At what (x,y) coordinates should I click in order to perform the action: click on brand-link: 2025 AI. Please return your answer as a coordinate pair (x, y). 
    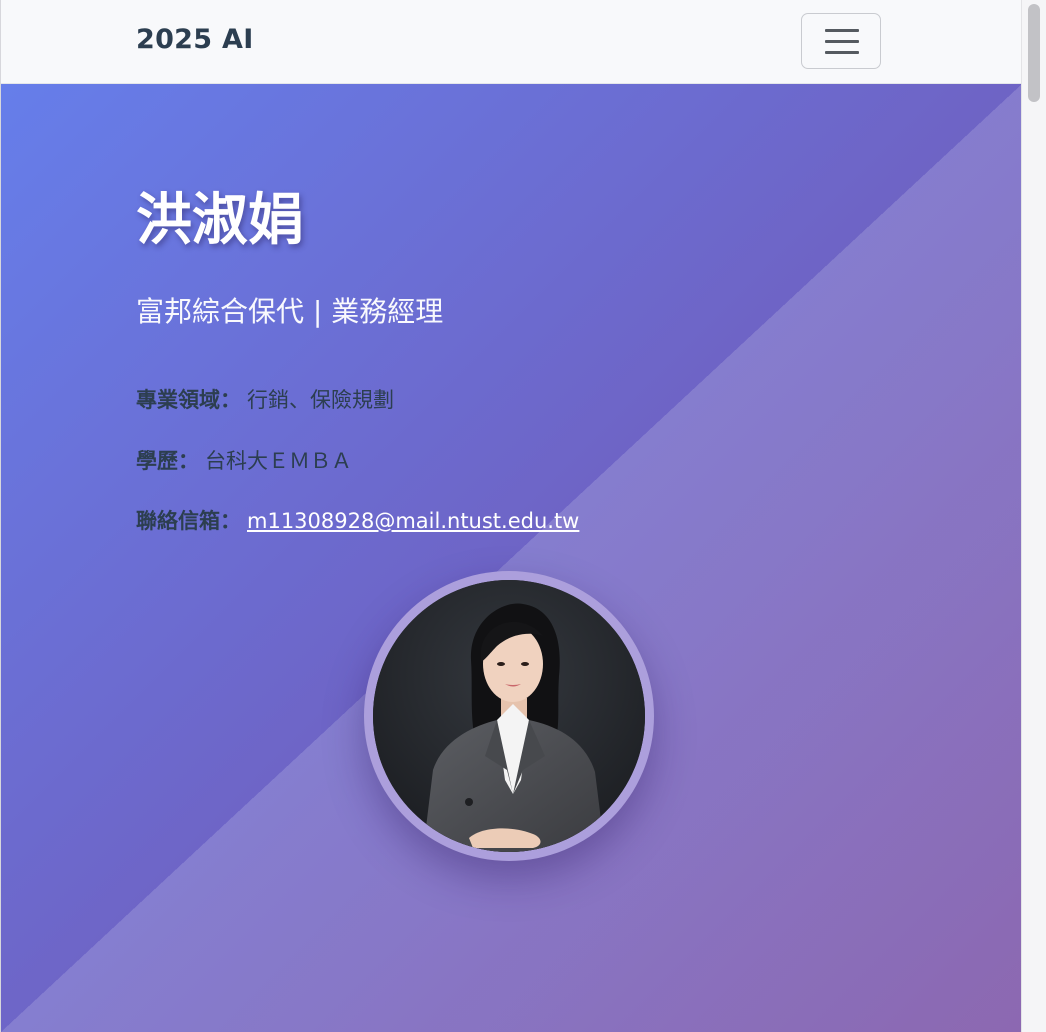
    Looking at the image, I should click on (195, 39).